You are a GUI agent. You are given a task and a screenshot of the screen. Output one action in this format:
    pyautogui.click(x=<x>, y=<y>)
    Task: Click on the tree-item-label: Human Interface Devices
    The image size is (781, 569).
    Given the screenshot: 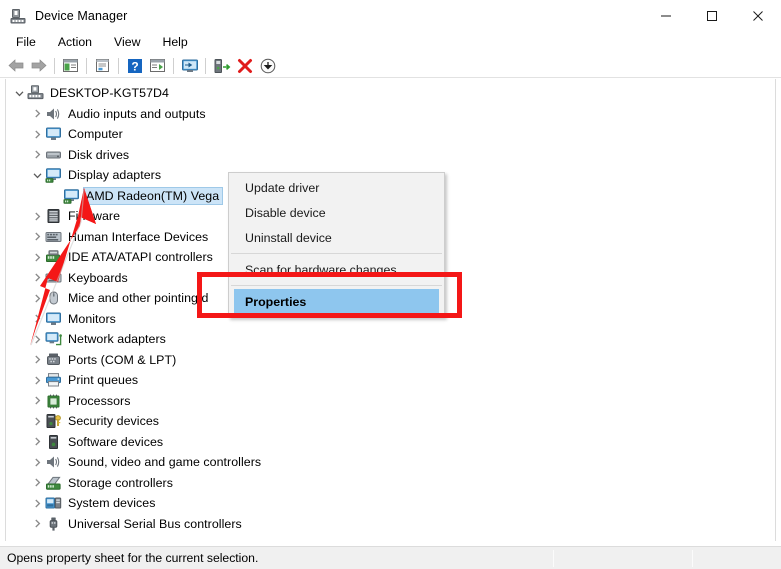 What is the action you would take?
    pyautogui.click(x=138, y=236)
    